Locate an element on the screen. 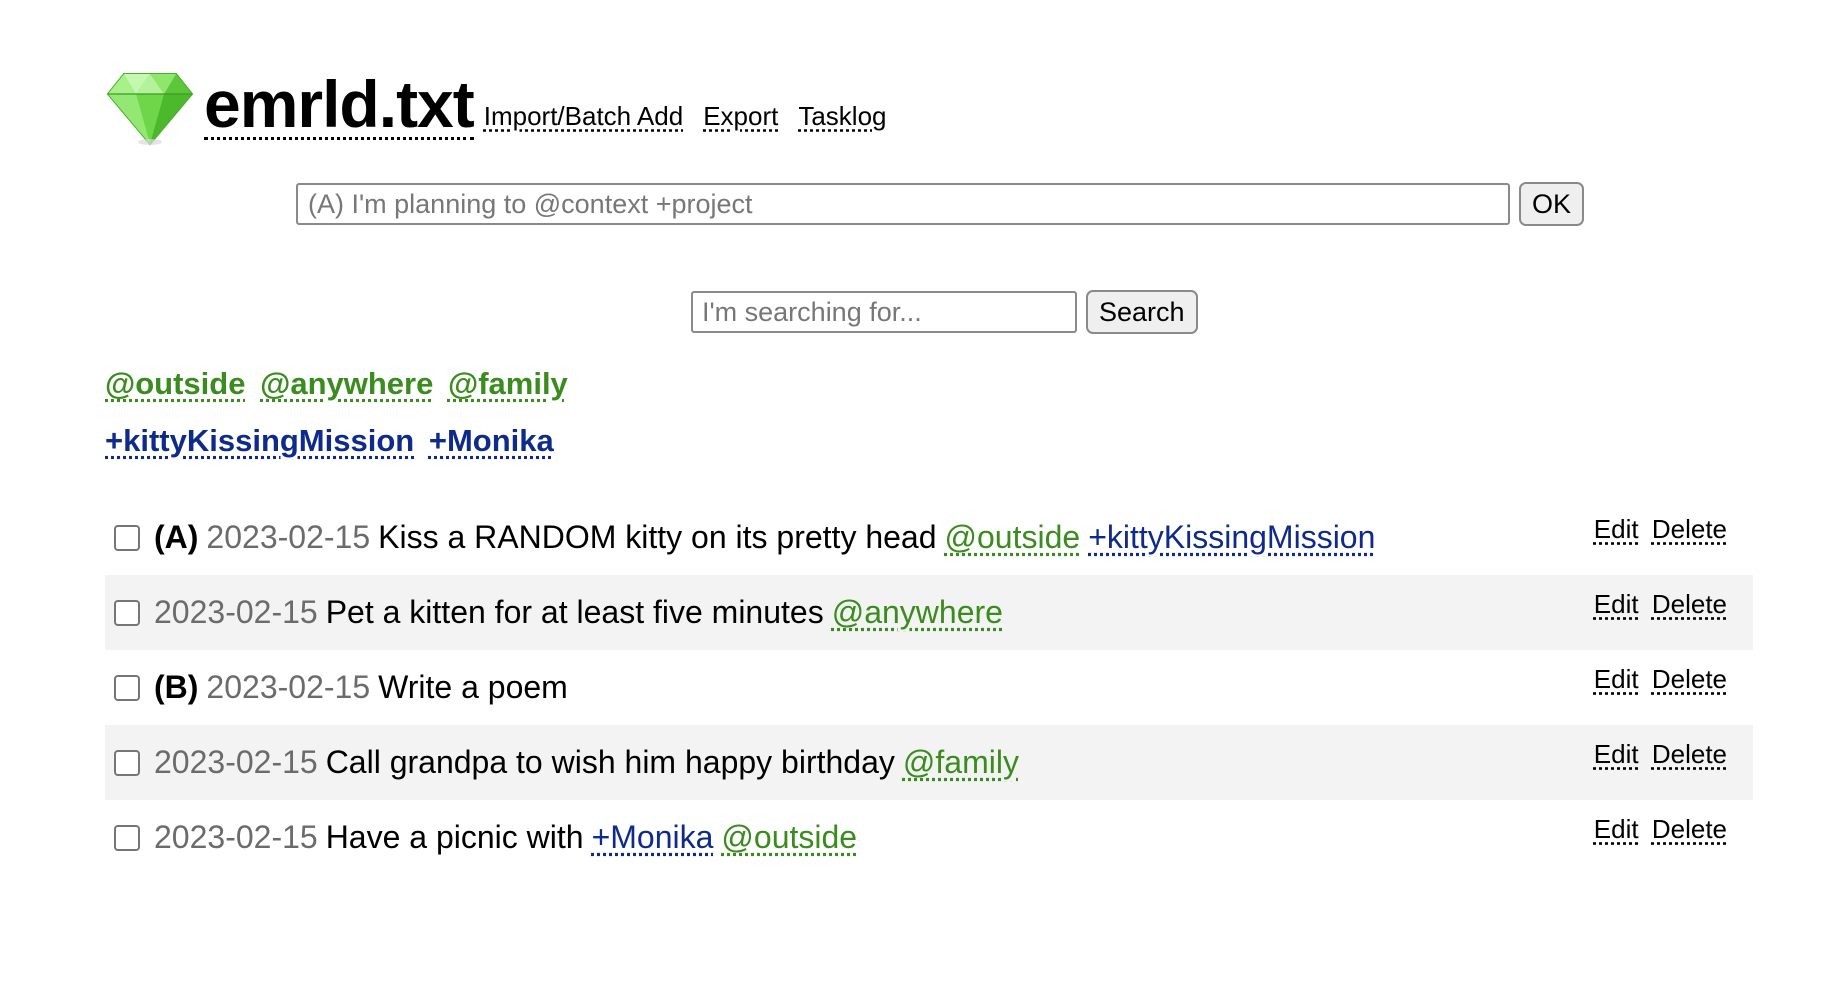 The width and height of the screenshot is (1848, 990). task-description: Call grandpa to wish him happy birthday is located at coordinates (610, 762).